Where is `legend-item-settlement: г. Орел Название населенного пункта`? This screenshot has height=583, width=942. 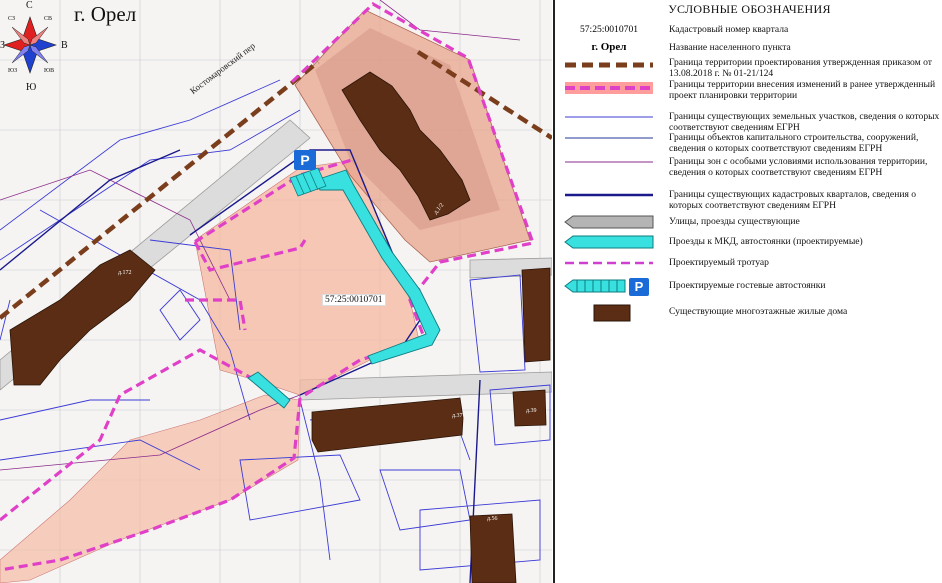 legend-item-settlement: г. Орел Название населенного пункта is located at coordinates (748, 48).